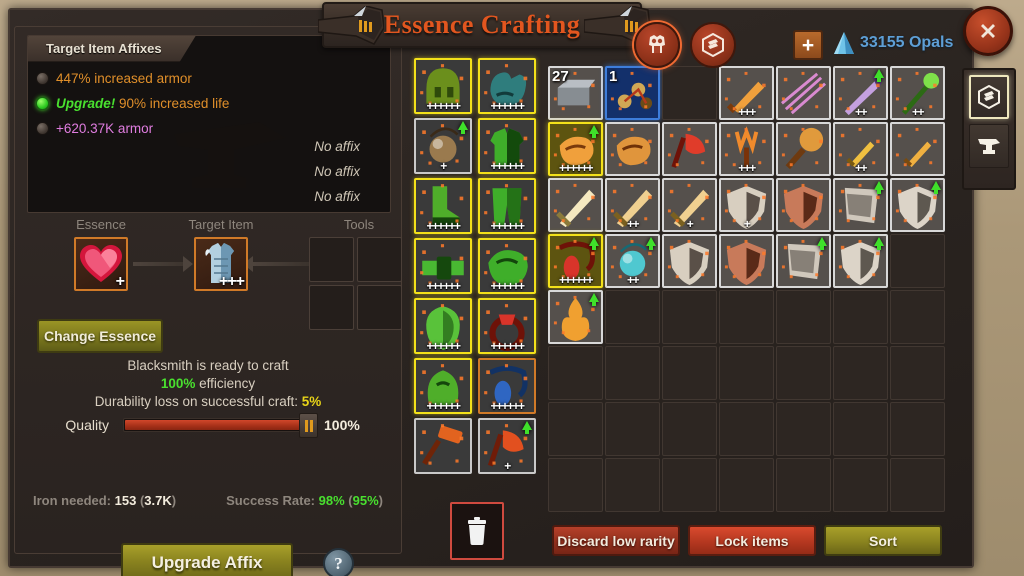  I want to click on iron-cost: Iron needed: 153 (3.7K), so click(105, 500).